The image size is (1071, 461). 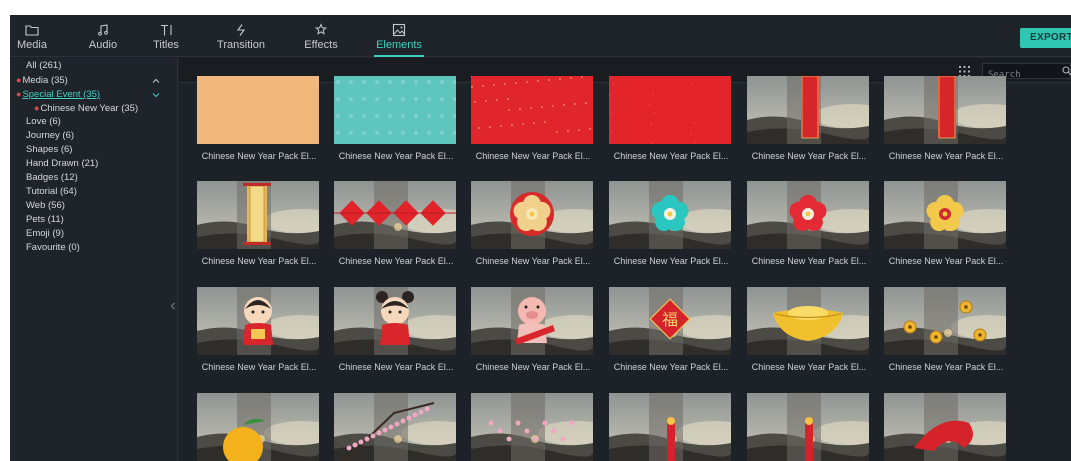 What do you see at coordinates (399, 30) in the screenshot?
I see `image-icon` at bounding box center [399, 30].